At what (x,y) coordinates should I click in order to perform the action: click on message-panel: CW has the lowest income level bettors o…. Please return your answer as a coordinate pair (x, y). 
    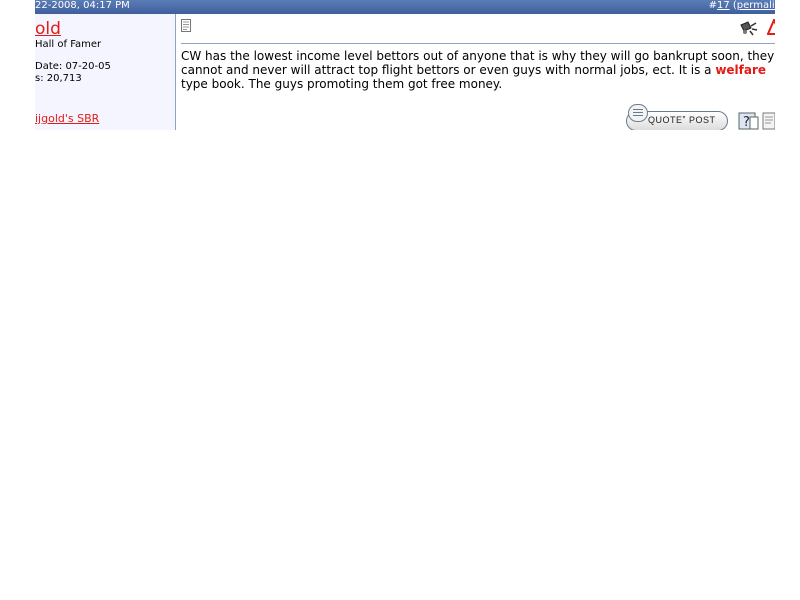
    Looking at the image, I should click on (475, 72).